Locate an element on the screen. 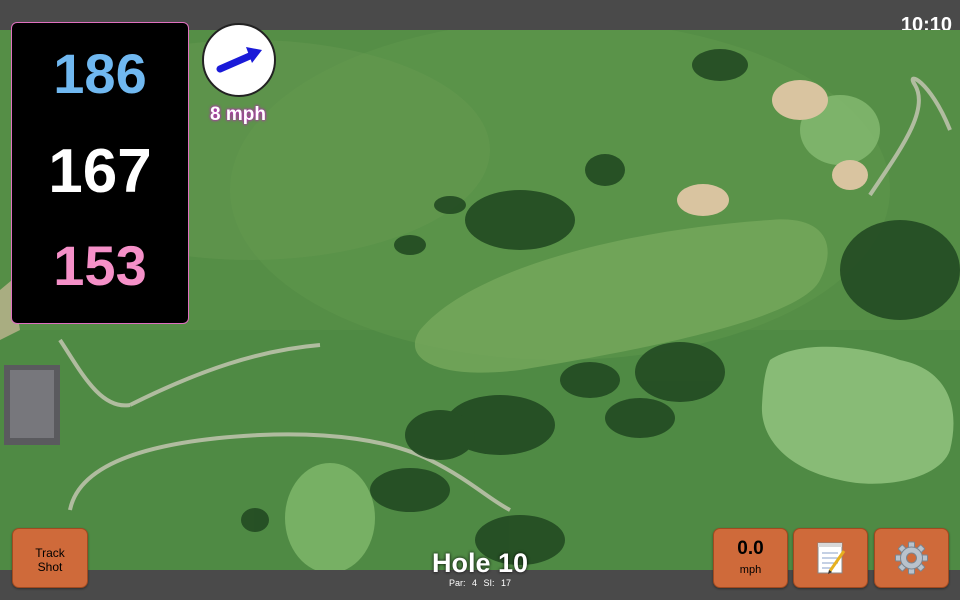 The image size is (960, 600). front-distance: 153 is located at coordinates (100, 265).